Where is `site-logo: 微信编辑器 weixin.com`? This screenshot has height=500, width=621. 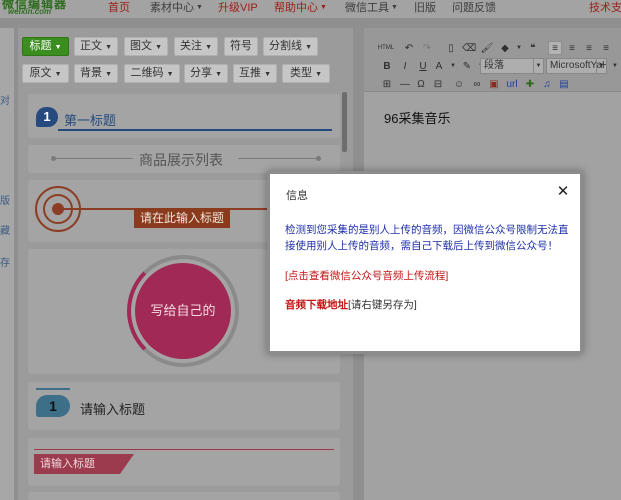
site-logo: 微信编辑器 weixin.com is located at coordinates (33, 9).